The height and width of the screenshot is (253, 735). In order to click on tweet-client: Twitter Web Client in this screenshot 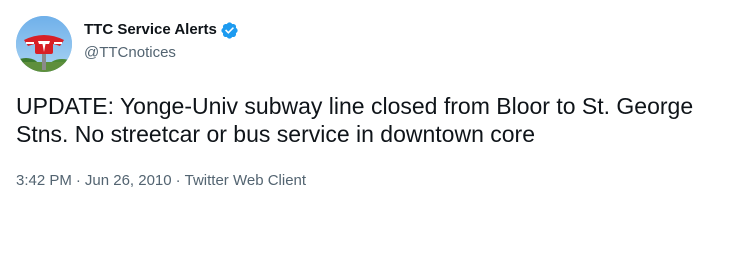, I will do `click(245, 181)`.